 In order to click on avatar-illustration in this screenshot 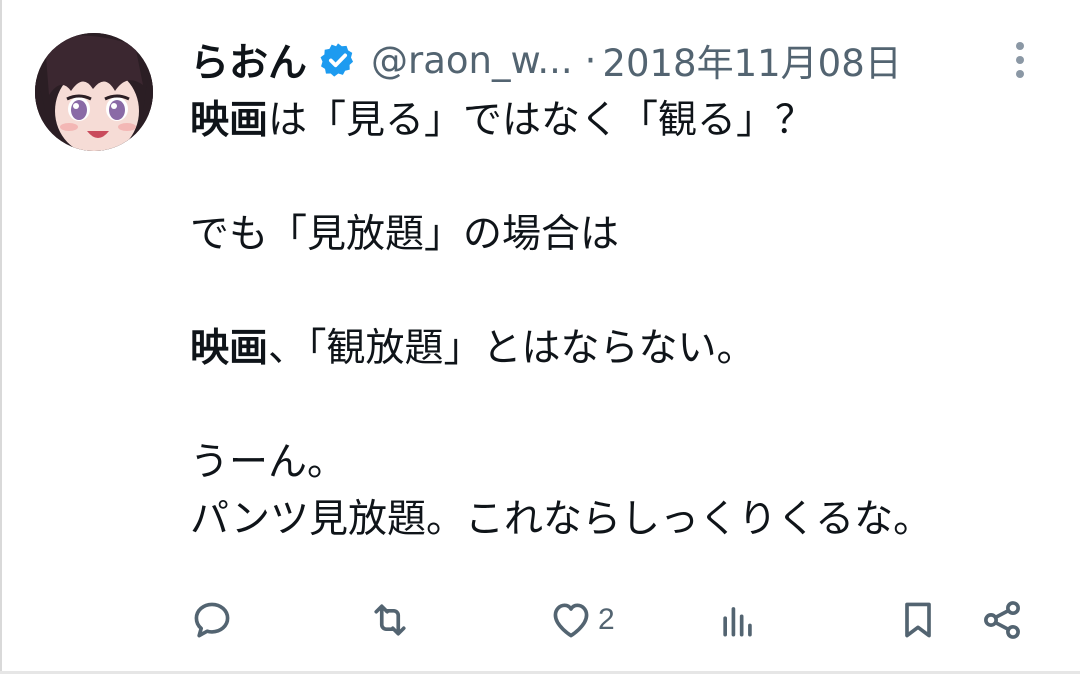, I will do `click(94, 92)`.